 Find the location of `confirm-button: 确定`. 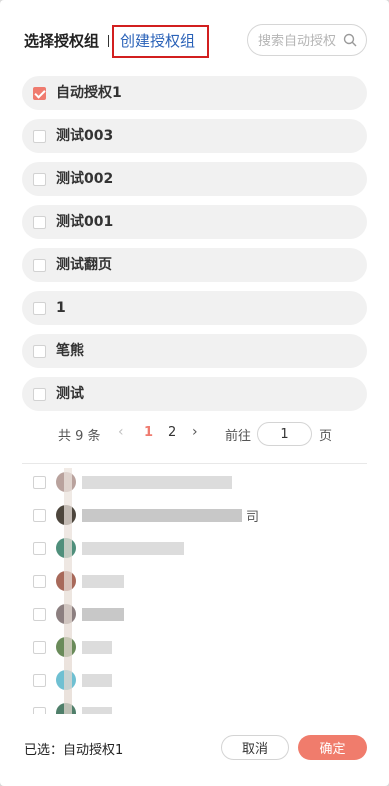

confirm-button: 确定 is located at coordinates (332, 747).